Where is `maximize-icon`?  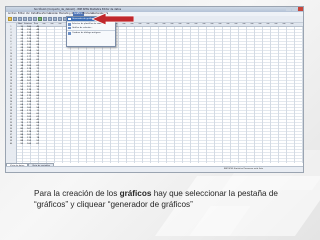
maximize-icon is located at coordinates (294, 9).